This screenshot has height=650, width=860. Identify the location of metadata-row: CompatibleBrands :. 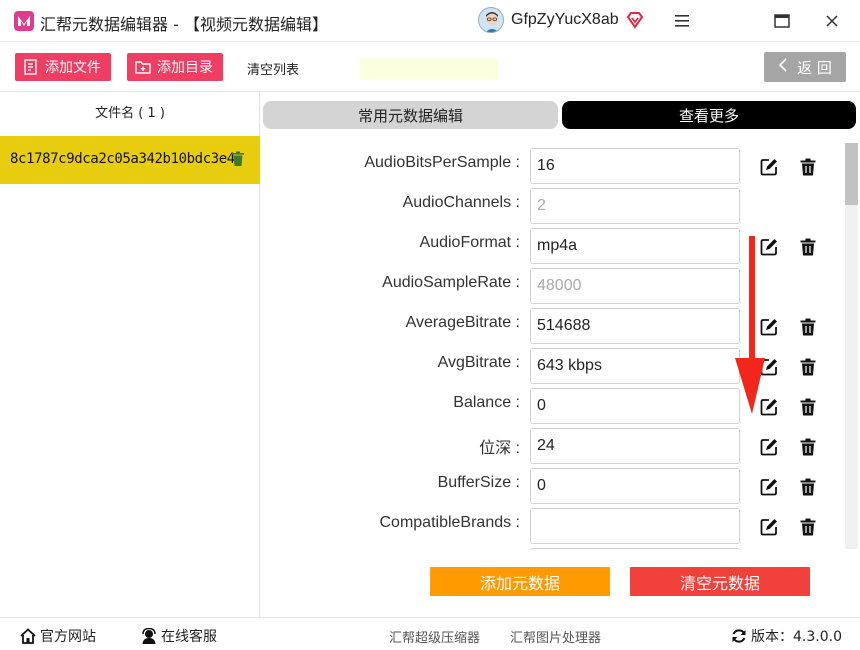
(553, 524).